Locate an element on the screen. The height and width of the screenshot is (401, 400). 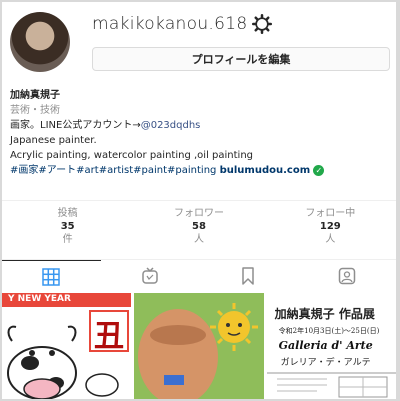
map-graphic is located at coordinates (331, 385).